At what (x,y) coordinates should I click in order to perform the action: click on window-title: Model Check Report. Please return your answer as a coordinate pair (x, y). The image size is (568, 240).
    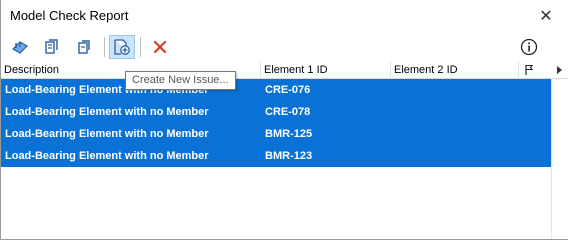
    Looking at the image, I should click on (69, 15).